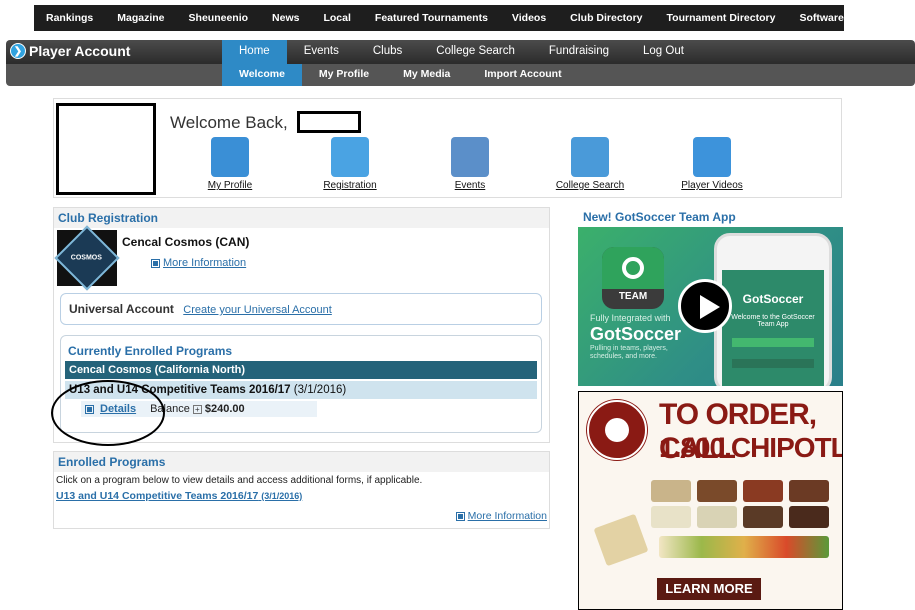 This screenshot has width=915, height=610. I want to click on nav-magazine: Magazine, so click(140, 18).